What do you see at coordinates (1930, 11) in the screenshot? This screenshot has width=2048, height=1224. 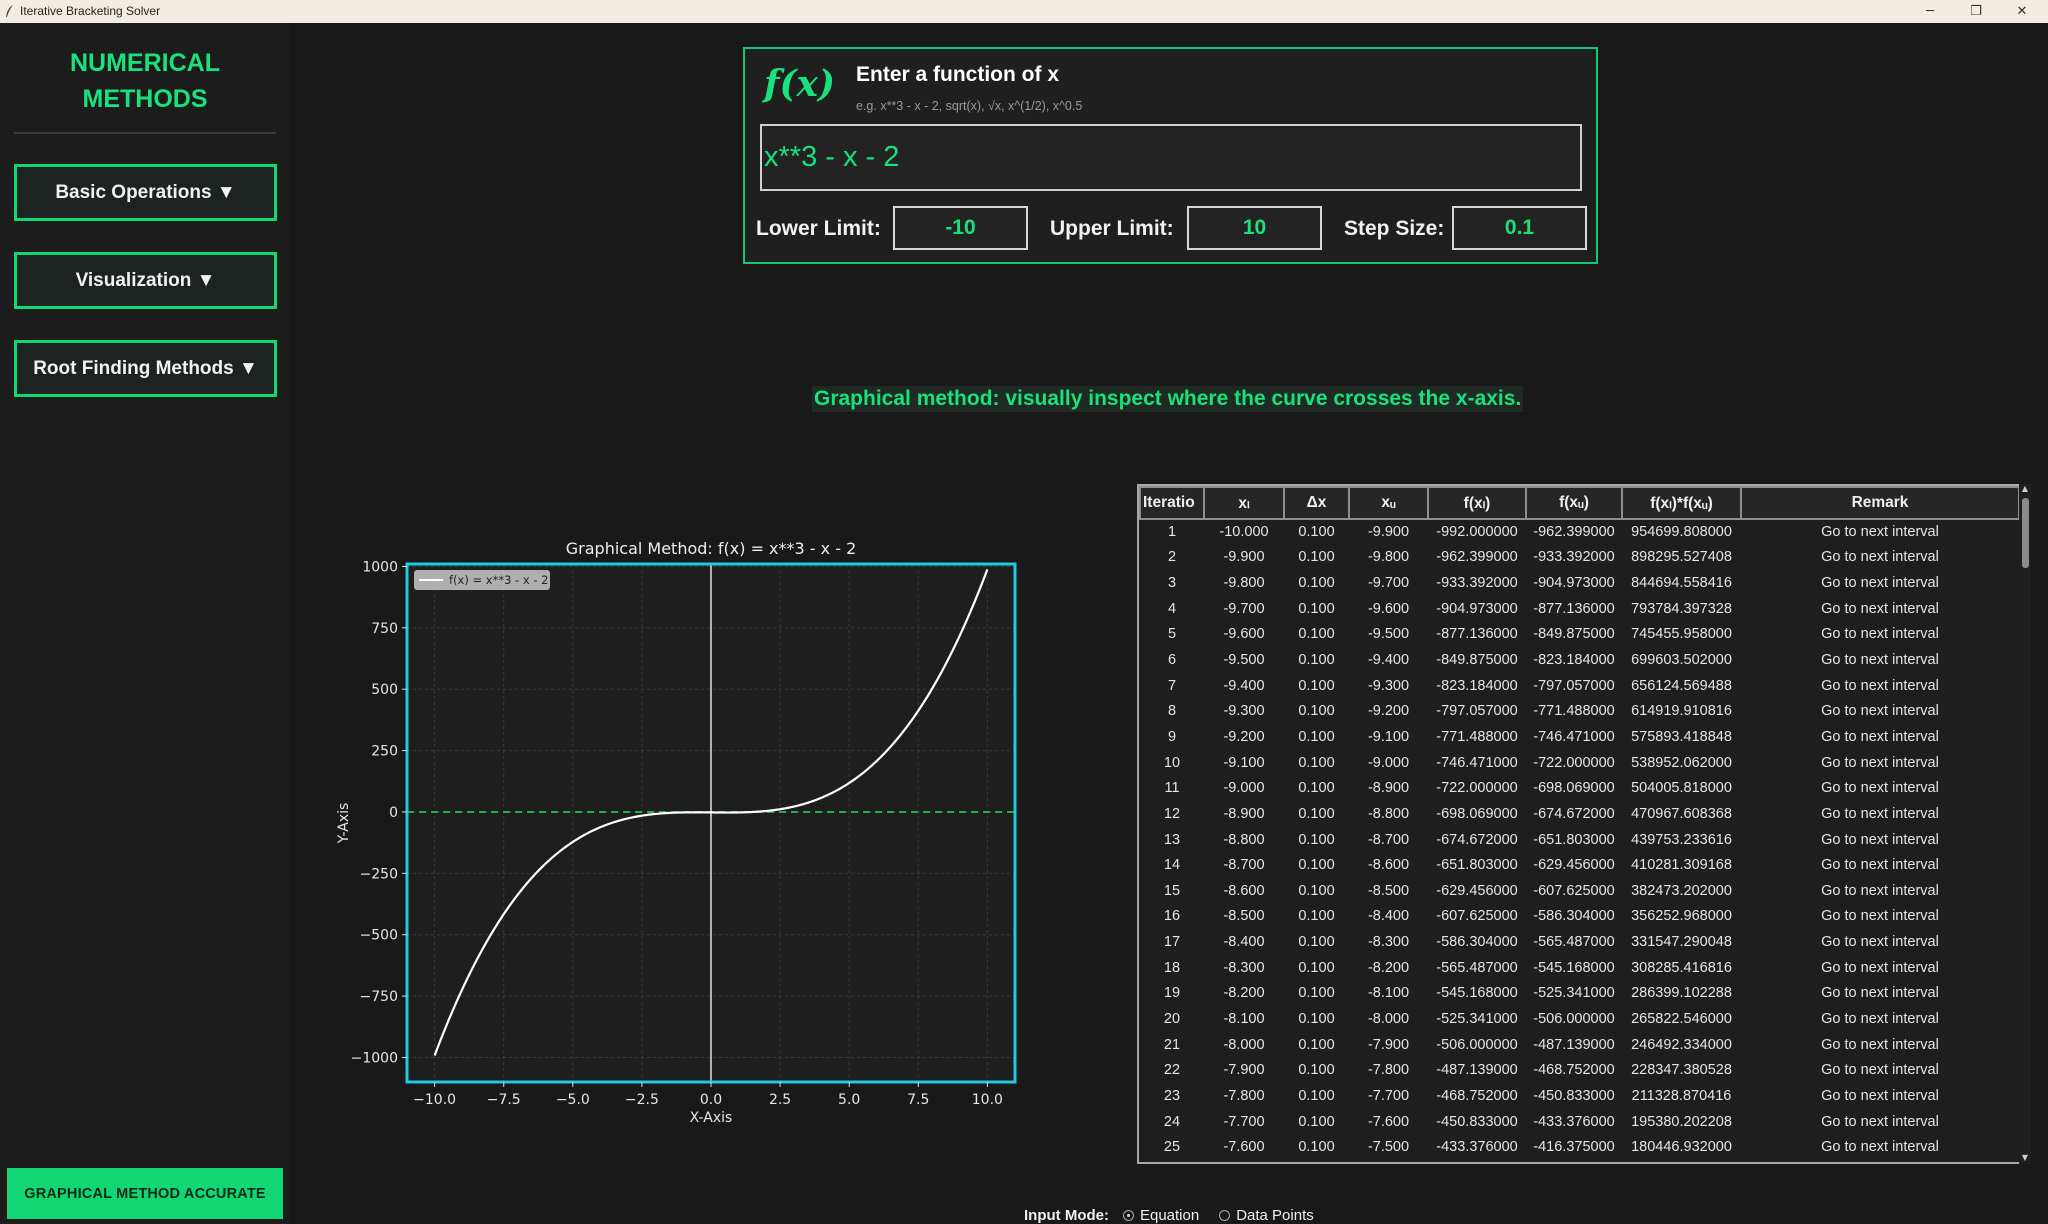 I see `minimize-icon: ─` at bounding box center [1930, 11].